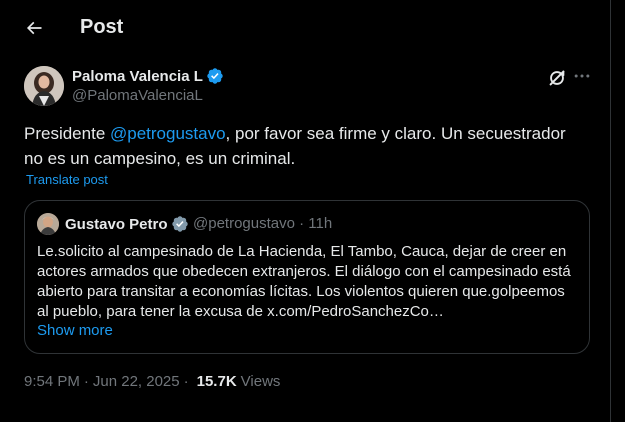 The width and height of the screenshot is (625, 422). Describe the element at coordinates (67, 179) in the screenshot. I see `translate-post-link: Translate post` at that location.